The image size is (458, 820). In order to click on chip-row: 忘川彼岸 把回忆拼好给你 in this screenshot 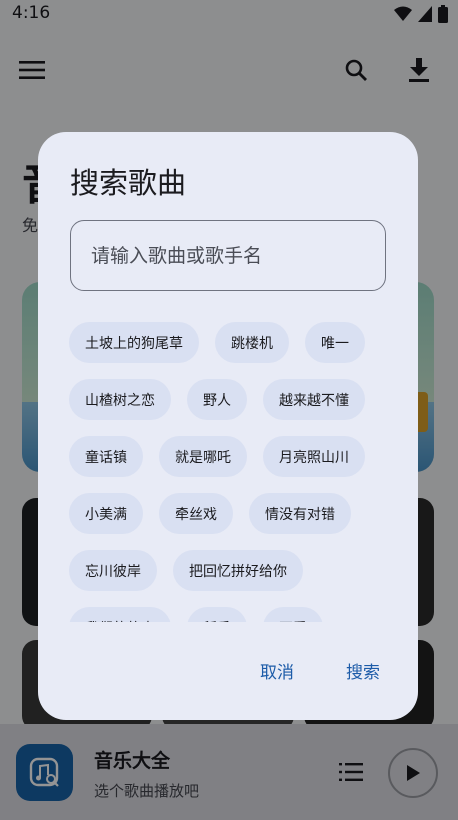, I will do `click(229, 570)`.